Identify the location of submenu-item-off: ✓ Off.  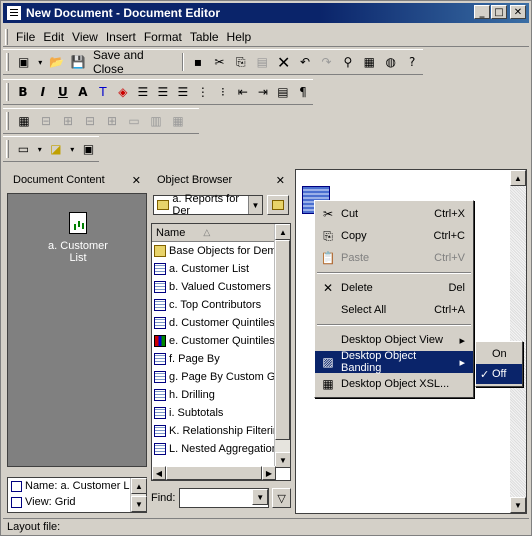
(499, 374).